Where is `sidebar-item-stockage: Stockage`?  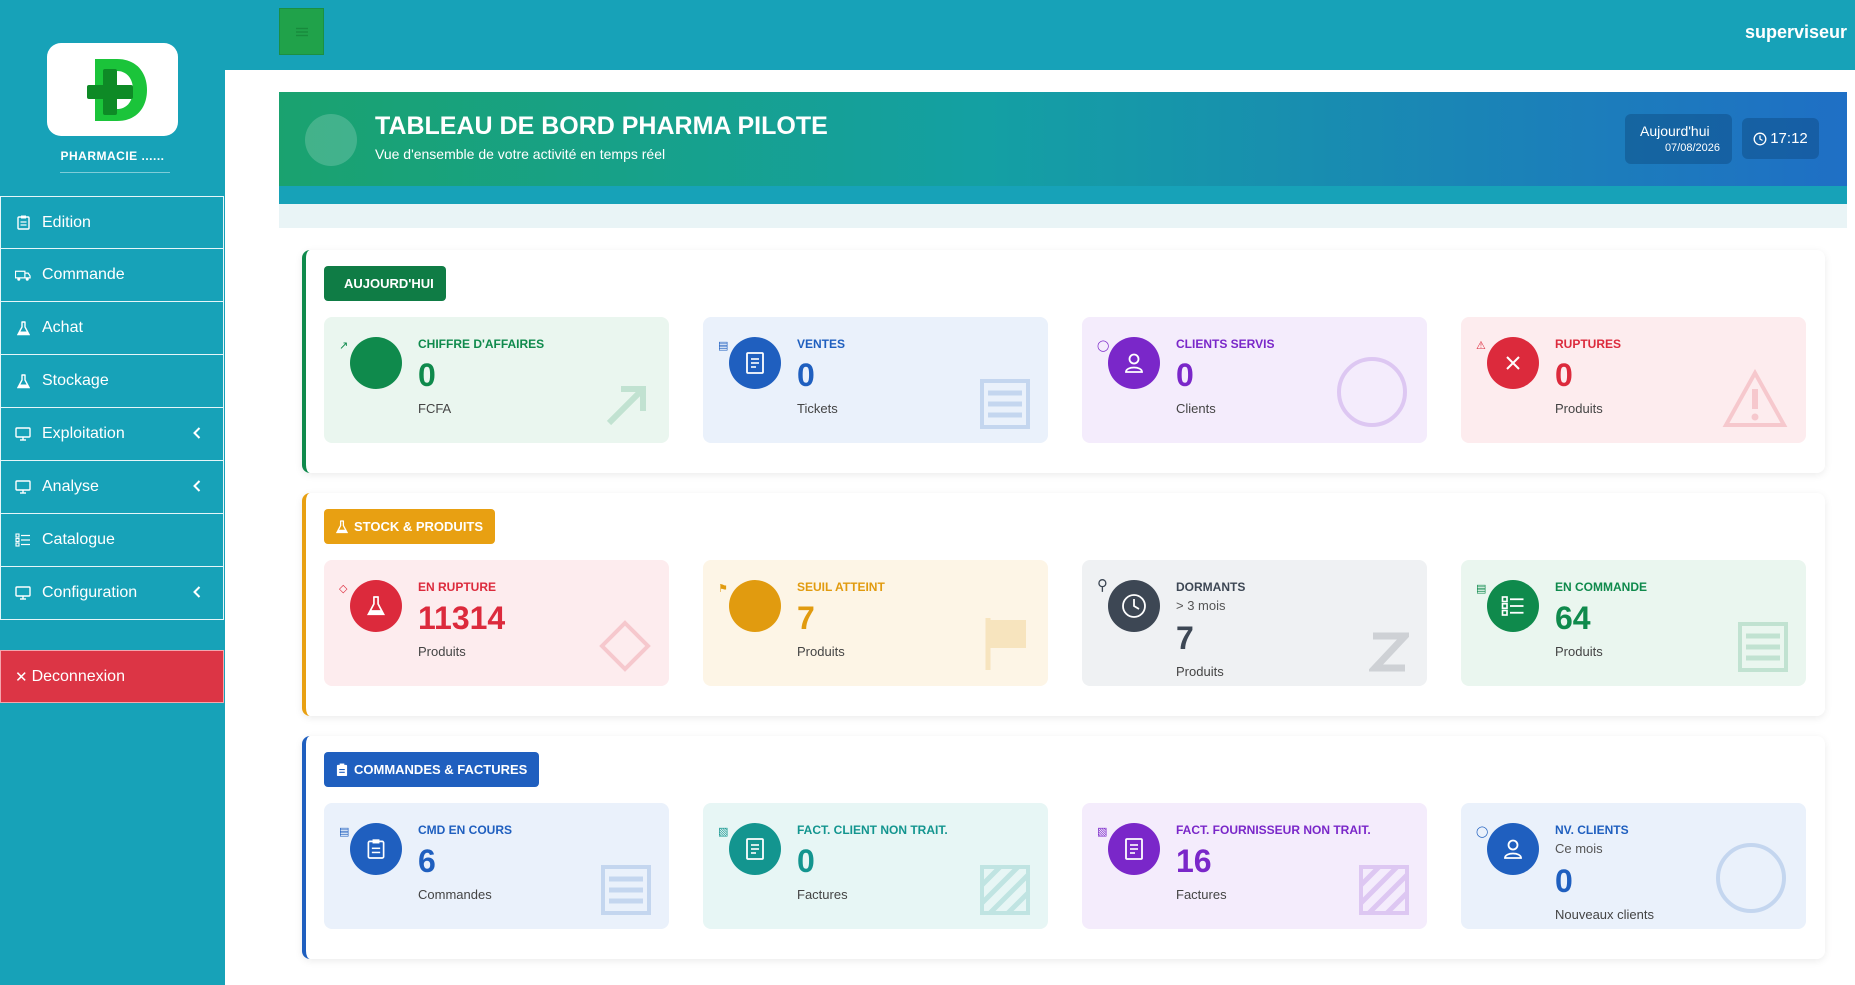
sidebar-item-stockage: Stockage is located at coordinates (112, 381).